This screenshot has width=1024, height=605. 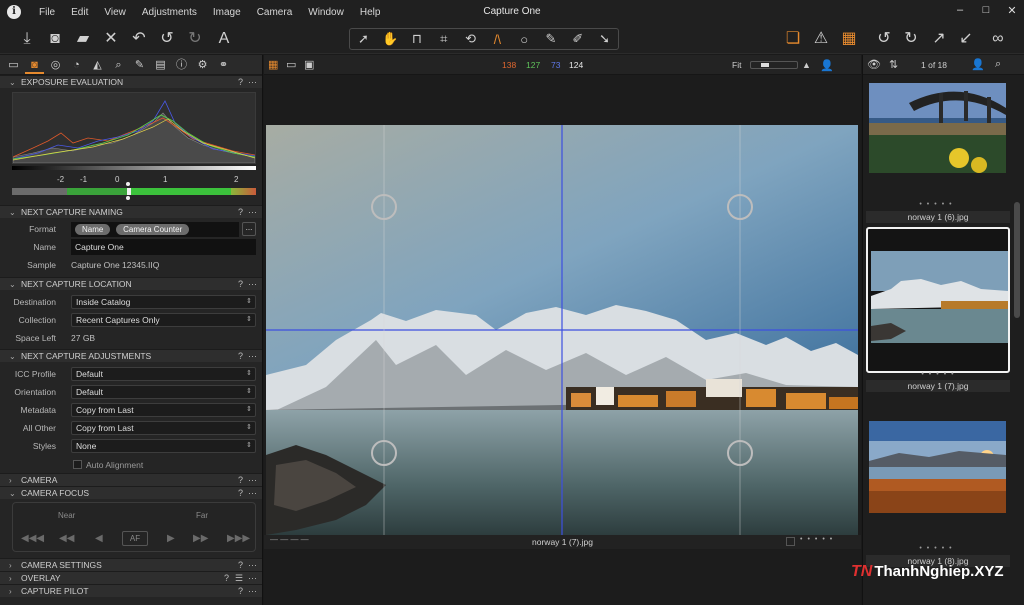 What do you see at coordinates (309, 64) in the screenshot?
I see `compare-view-icon: ▣` at bounding box center [309, 64].